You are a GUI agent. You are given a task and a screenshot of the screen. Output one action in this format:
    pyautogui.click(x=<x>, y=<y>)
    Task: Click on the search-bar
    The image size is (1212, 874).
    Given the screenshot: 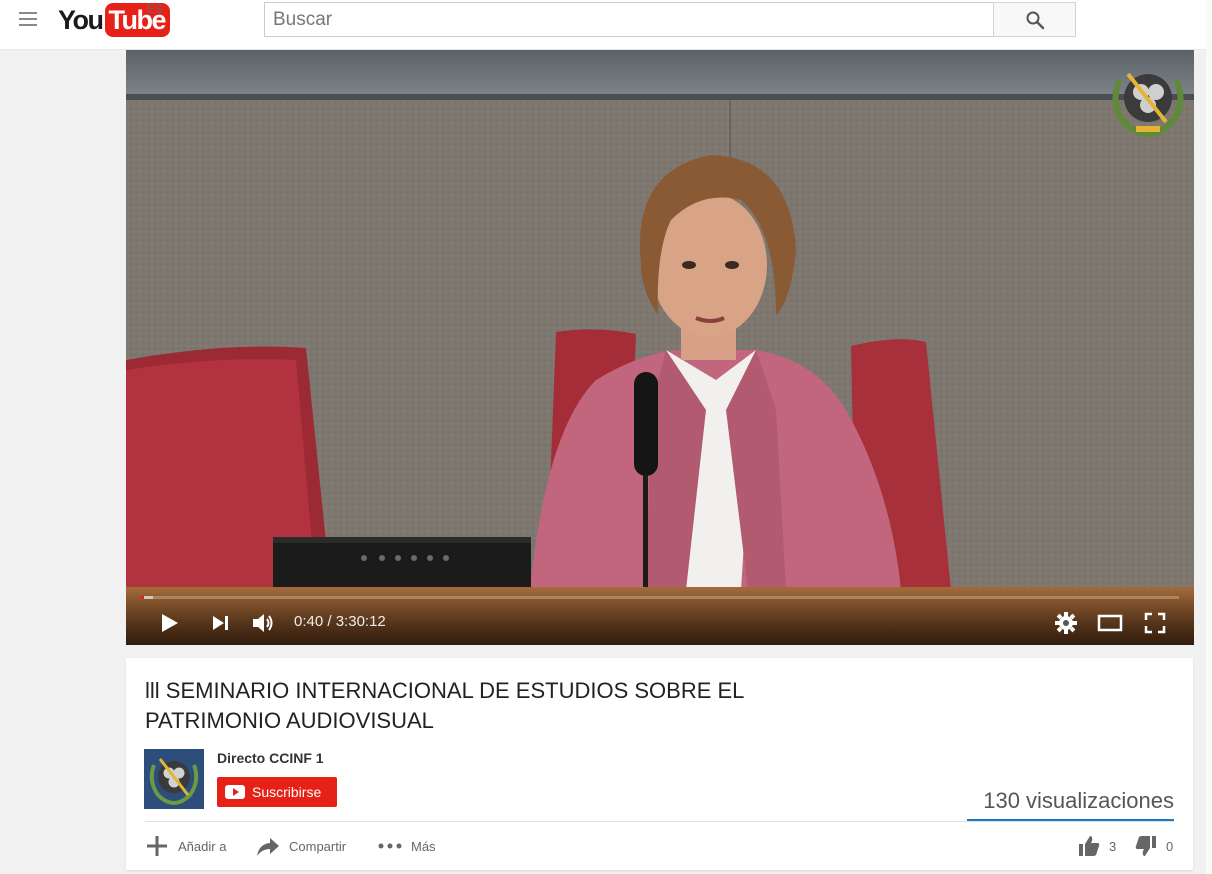 What is the action you would take?
    pyautogui.click(x=670, y=19)
    